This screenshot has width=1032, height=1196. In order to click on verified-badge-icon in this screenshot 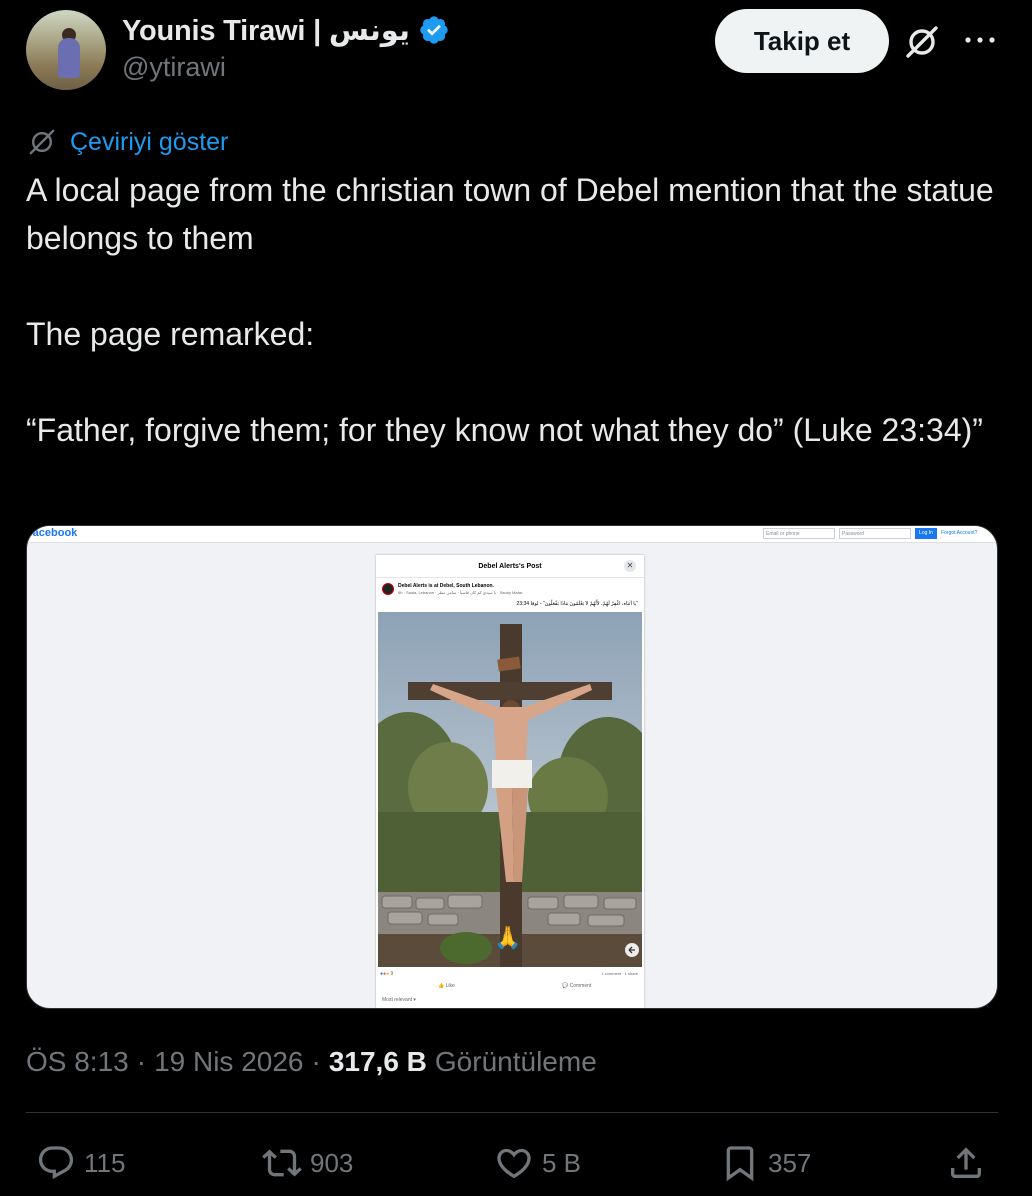, I will do `click(434, 30)`.